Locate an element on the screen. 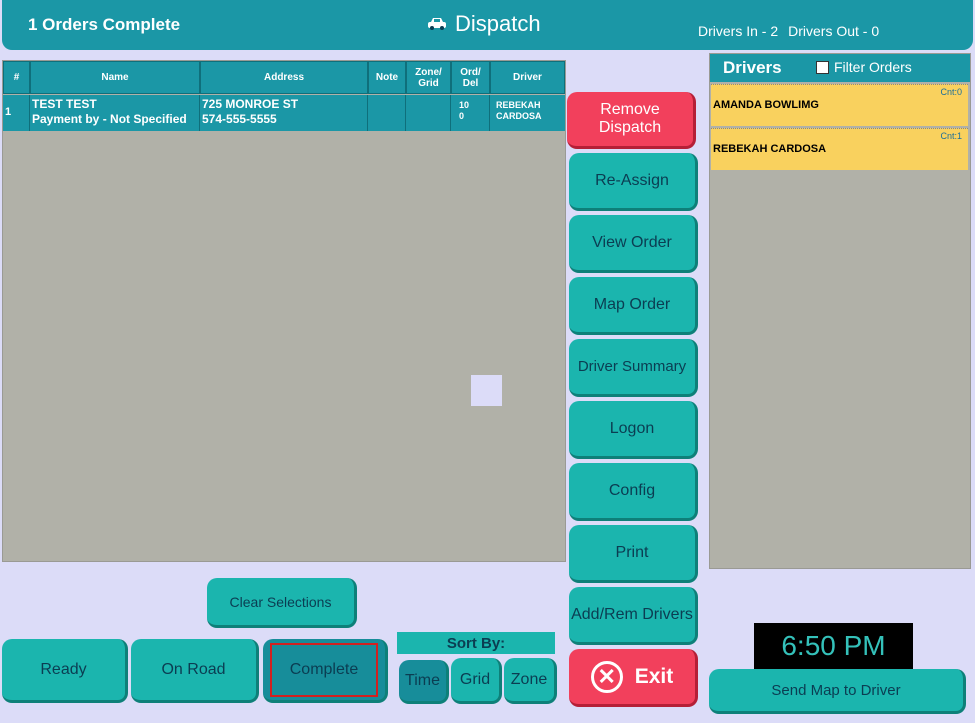 Image resolution: width=975 pixels, height=723 pixels. driver-counts: Drivers In - 2 Drivers Out - 0 is located at coordinates (788, 31).